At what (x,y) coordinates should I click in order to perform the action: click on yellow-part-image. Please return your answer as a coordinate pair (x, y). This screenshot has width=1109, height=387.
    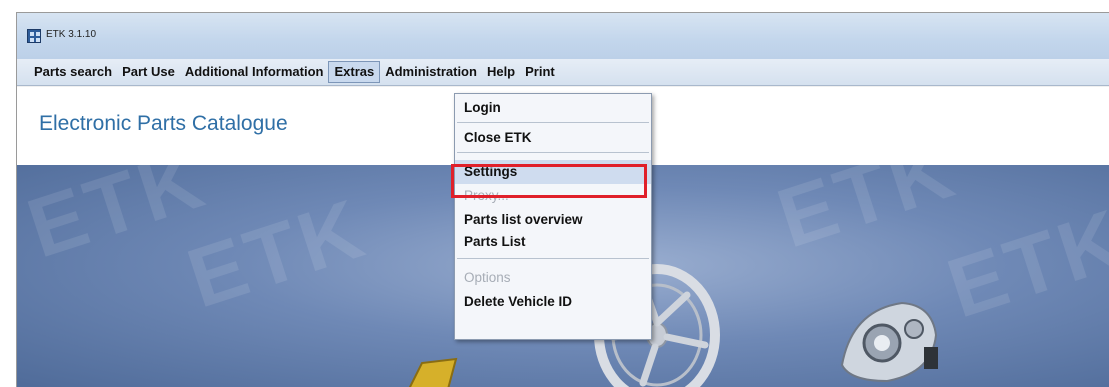
    Looking at the image, I should click on (433, 372).